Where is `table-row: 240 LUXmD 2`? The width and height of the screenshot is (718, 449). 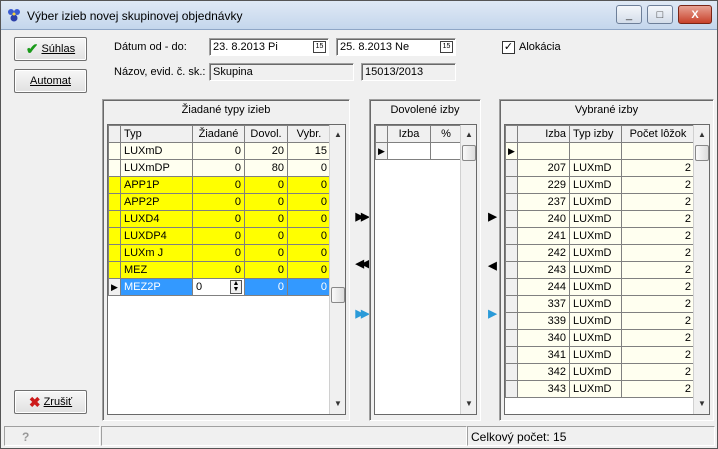
table-row: 240 LUXmD 2 is located at coordinates (600, 219).